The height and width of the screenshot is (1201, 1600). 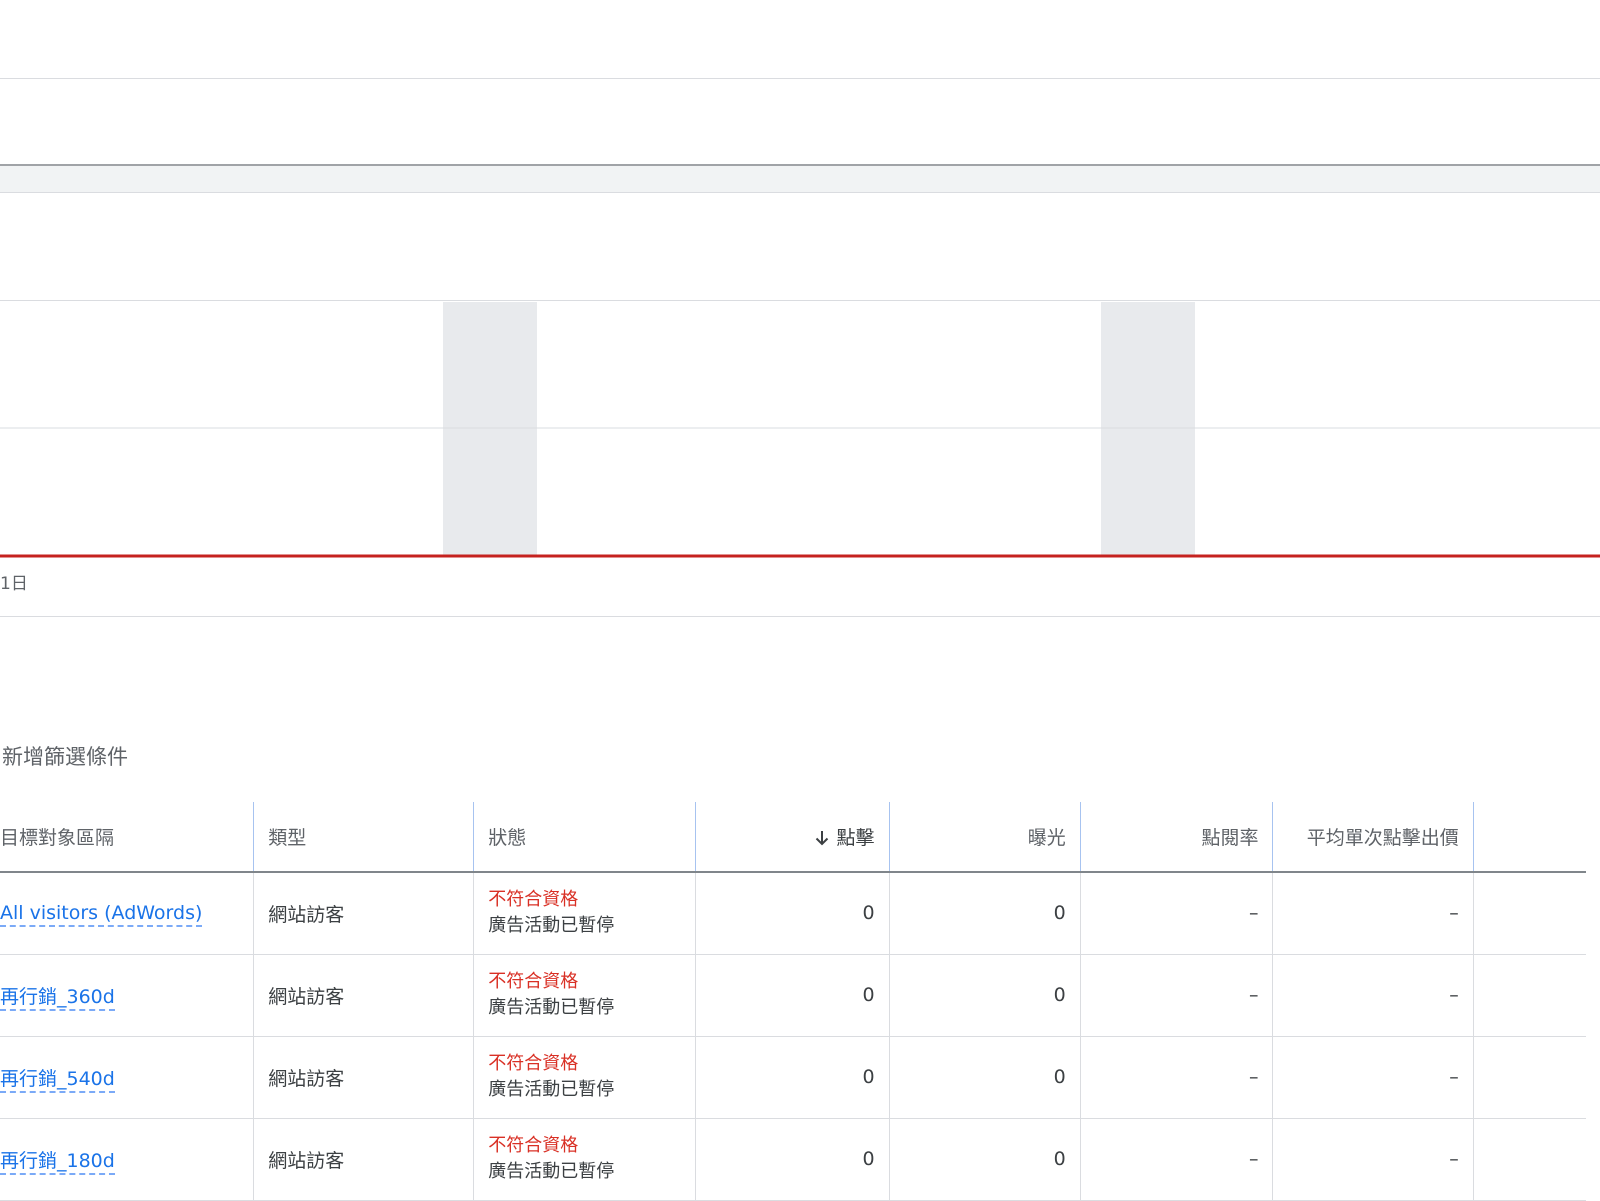 What do you see at coordinates (14, 584) in the screenshot?
I see `x-axis-tick-label: 1日` at bounding box center [14, 584].